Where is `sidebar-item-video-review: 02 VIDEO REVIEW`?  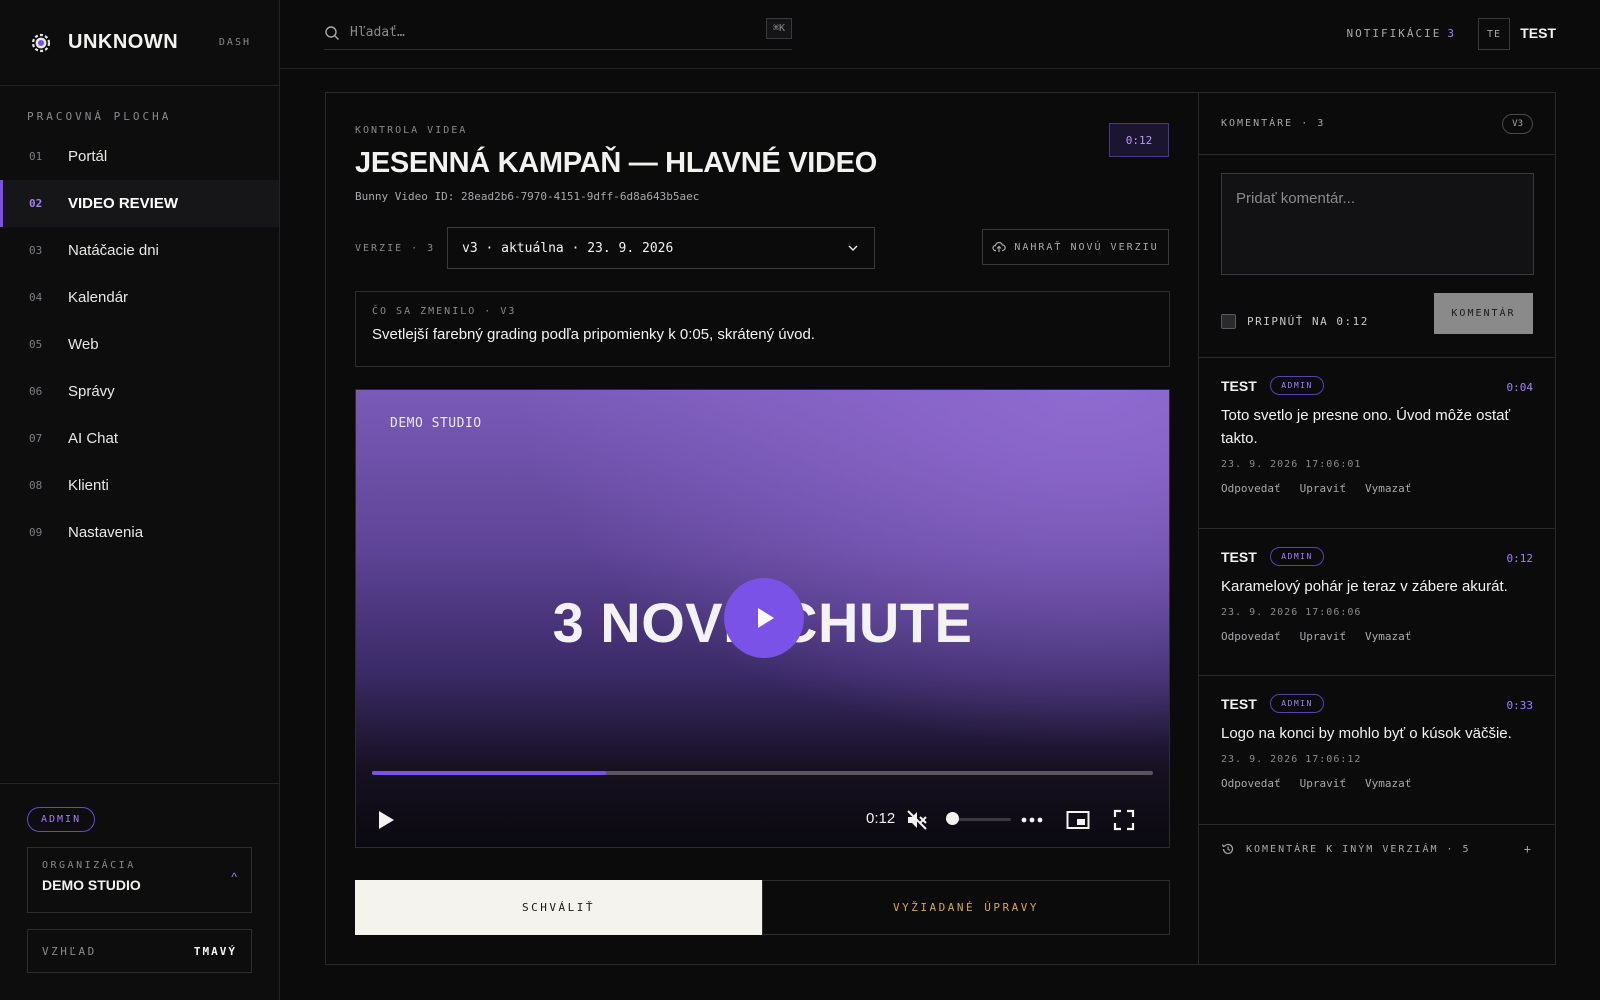 sidebar-item-video-review: 02 VIDEO REVIEW is located at coordinates (139, 203).